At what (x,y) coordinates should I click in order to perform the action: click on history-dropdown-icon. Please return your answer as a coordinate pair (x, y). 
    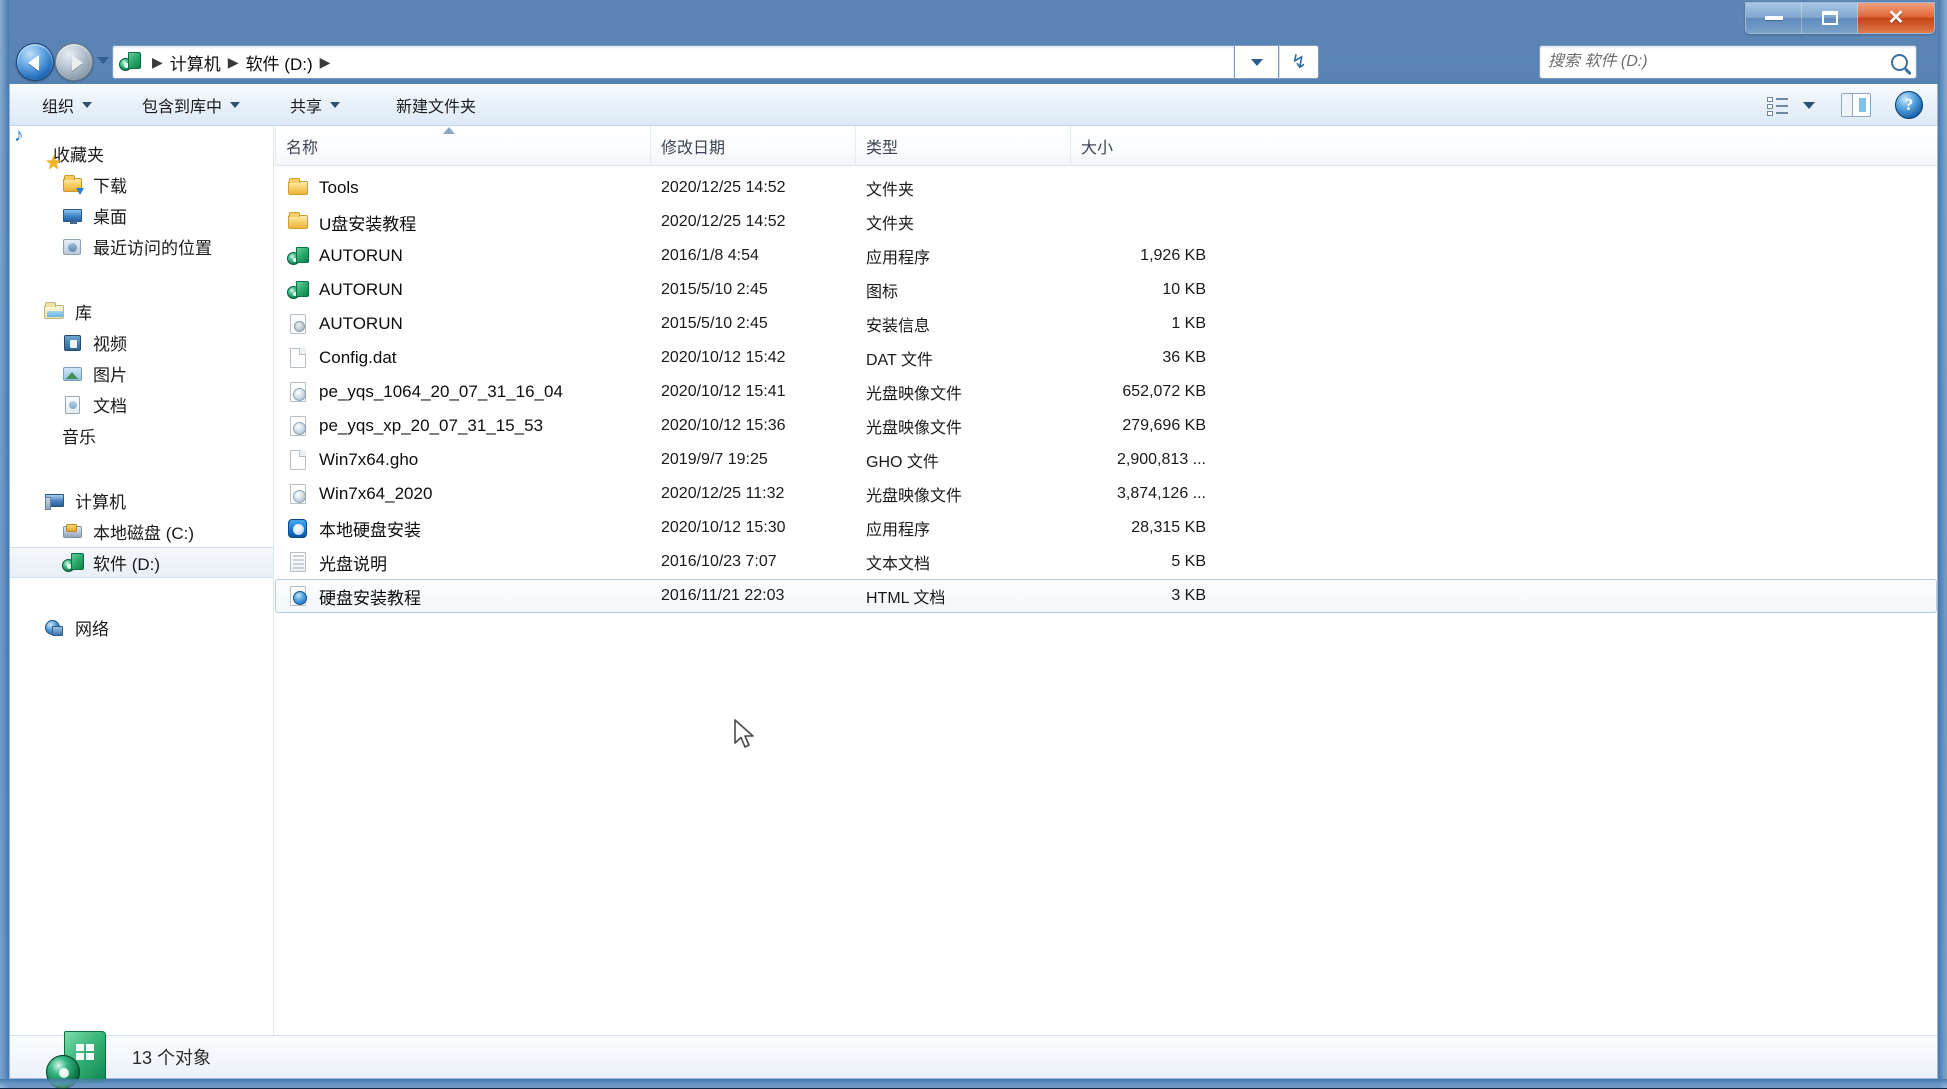
    Looking at the image, I should click on (103, 60).